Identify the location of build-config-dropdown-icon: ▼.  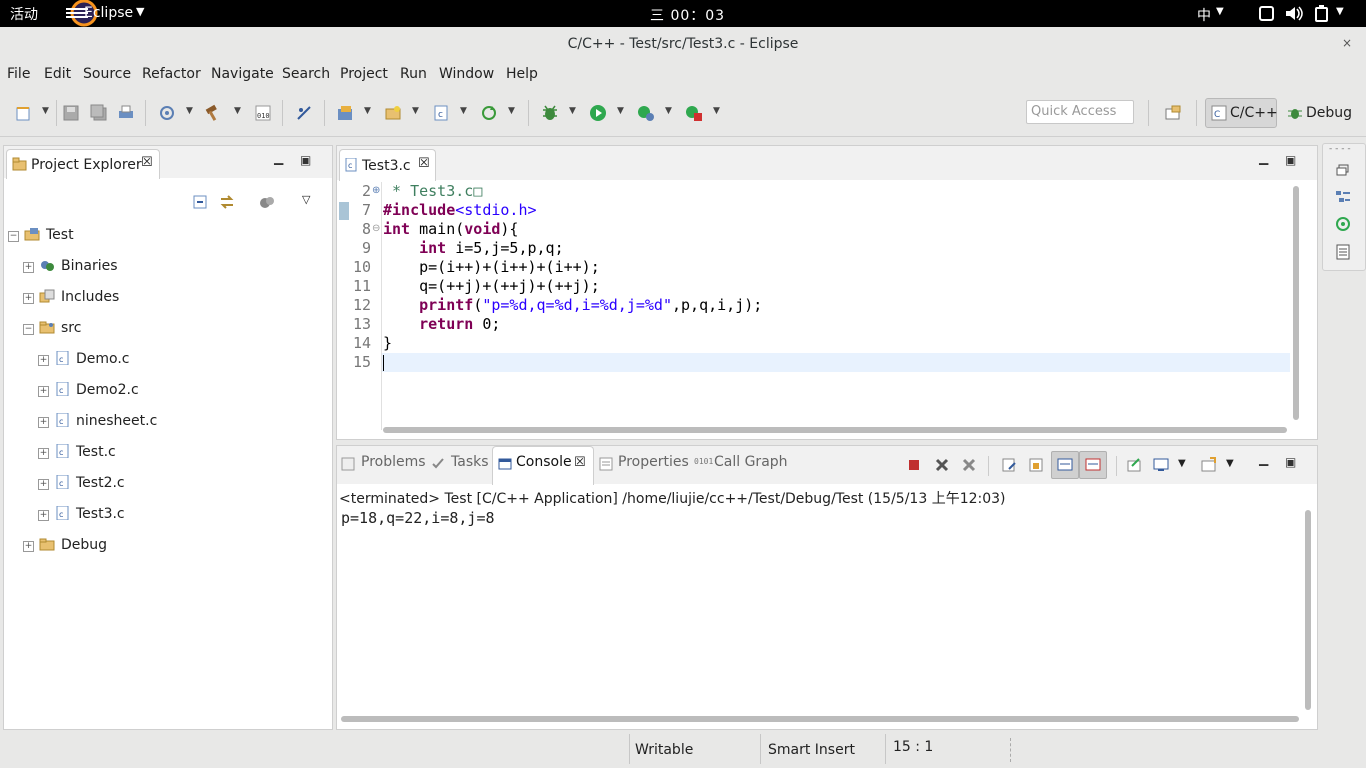
(189, 111).